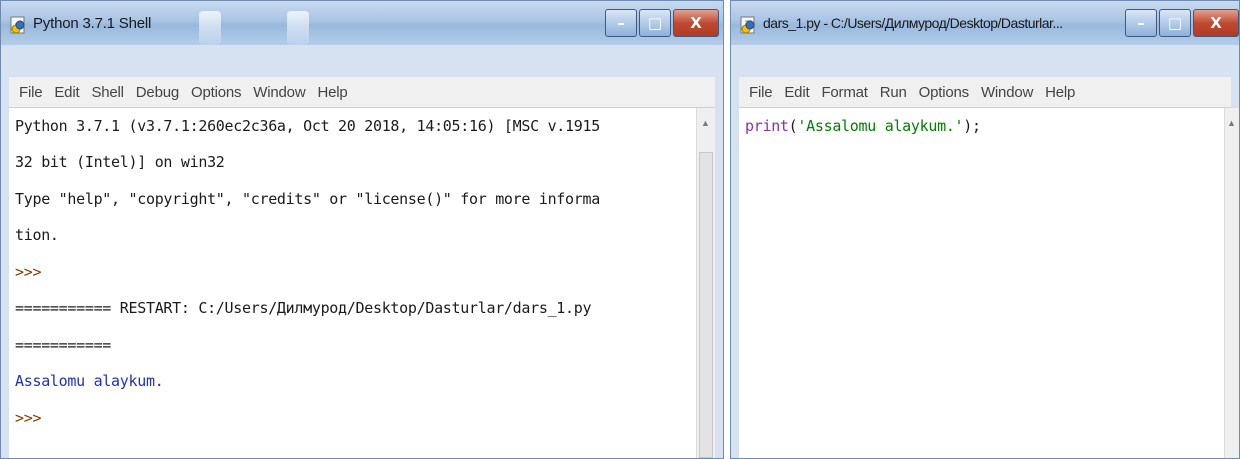  What do you see at coordinates (893, 92) in the screenshot?
I see `menu-run: Run` at bounding box center [893, 92].